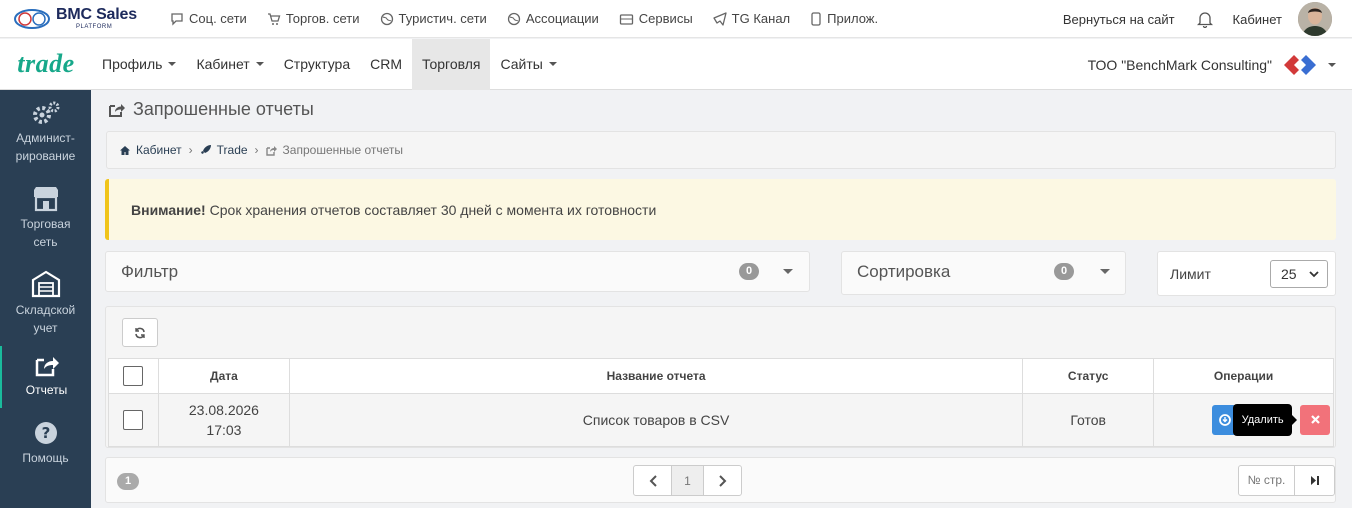  Describe the element at coordinates (224, 150) in the screenshot. I see `breadcrumb-trade: Trade` at that location.